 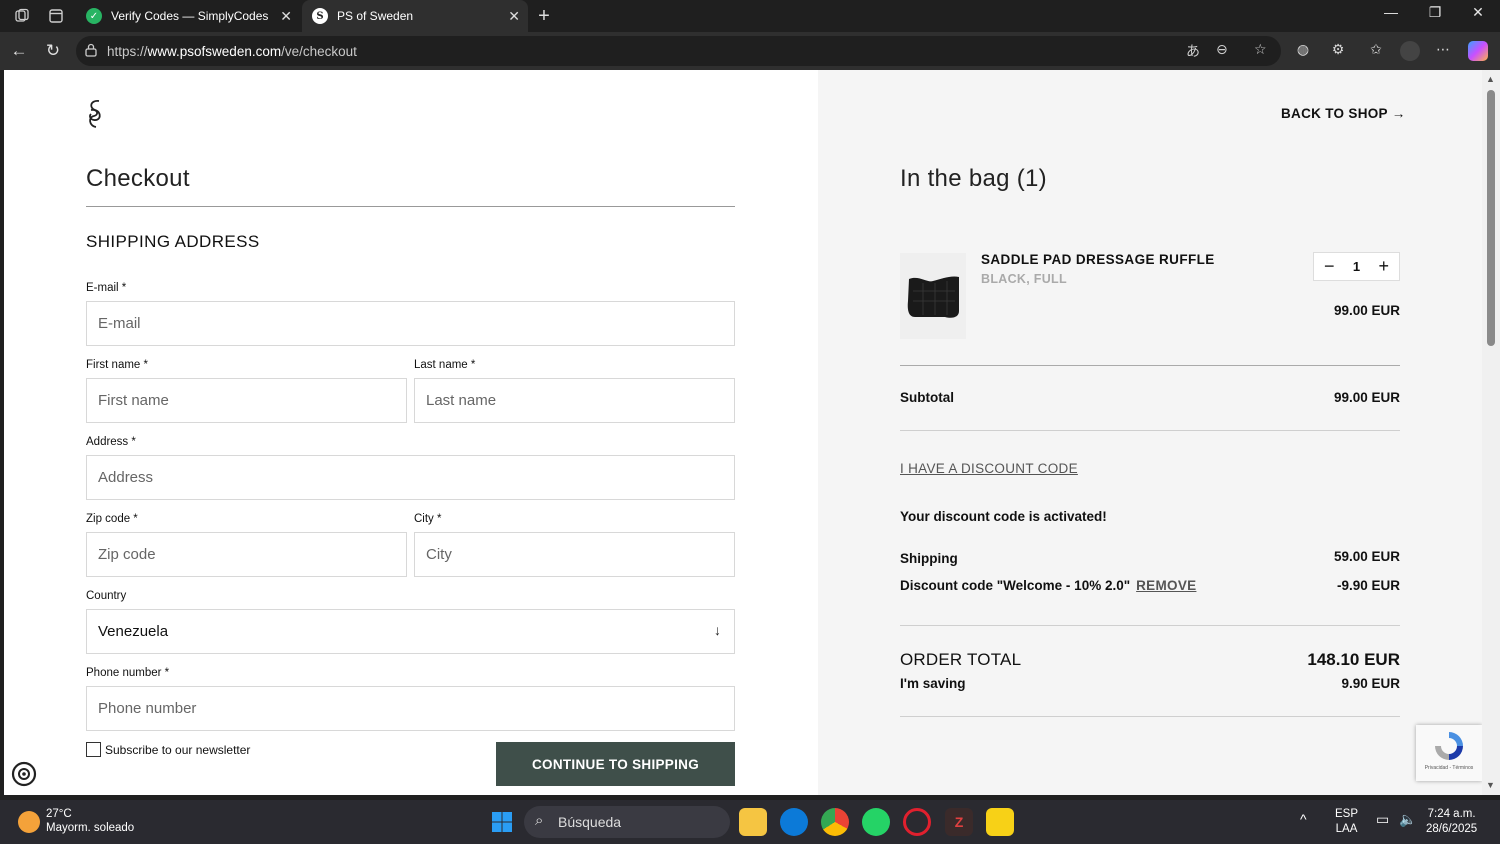 I want to click on favorite-star-icon: ☆, so click(x=1260, y=49).